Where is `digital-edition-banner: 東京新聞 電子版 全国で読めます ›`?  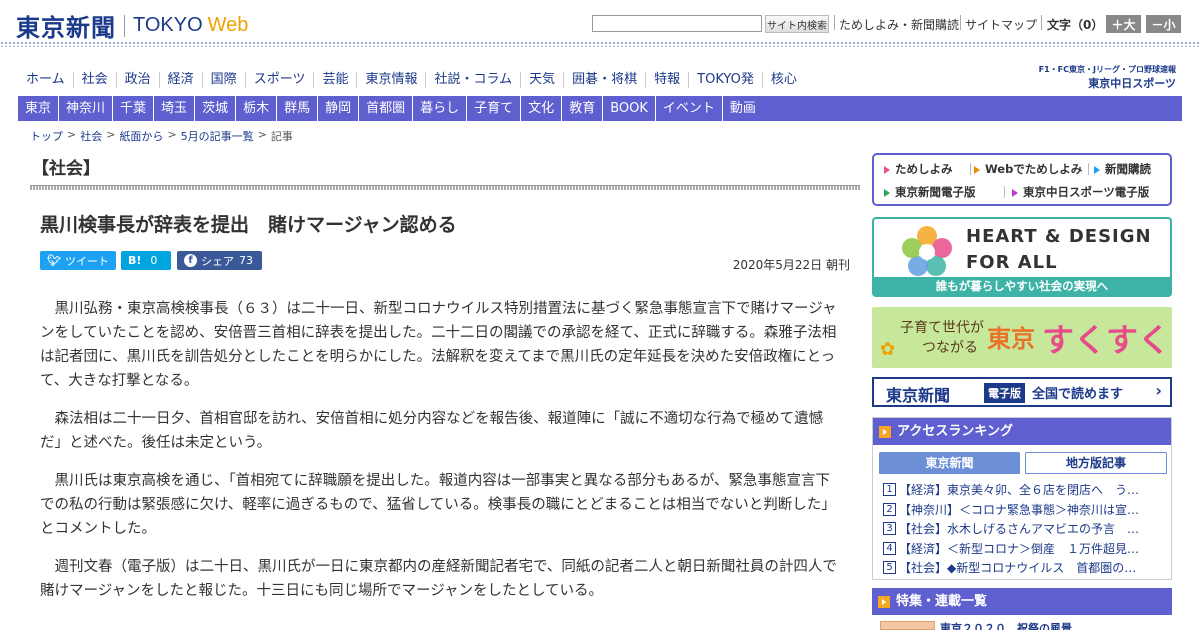
digital-edition-banner: 東京新聞 電子版 全国で読めます › is located at coordinates (1022, 392).